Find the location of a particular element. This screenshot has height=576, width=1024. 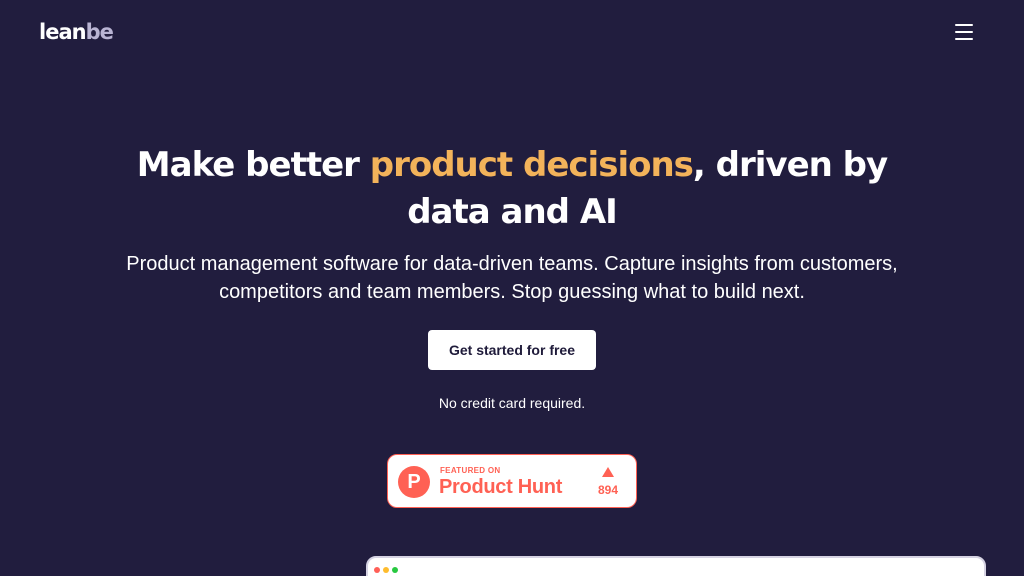

logo-text-lean: lean is located at coordinates (63, 32).